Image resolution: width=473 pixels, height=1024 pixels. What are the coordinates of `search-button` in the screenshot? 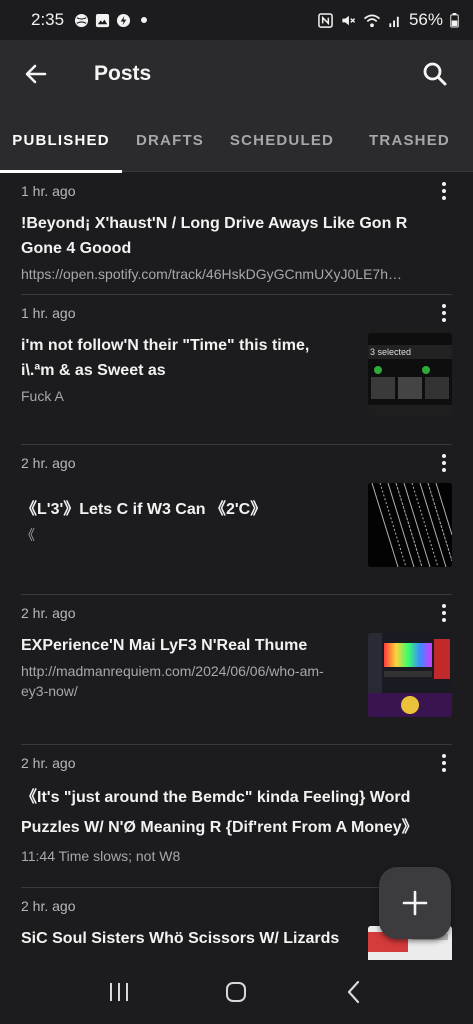 It's located at (435, 74).